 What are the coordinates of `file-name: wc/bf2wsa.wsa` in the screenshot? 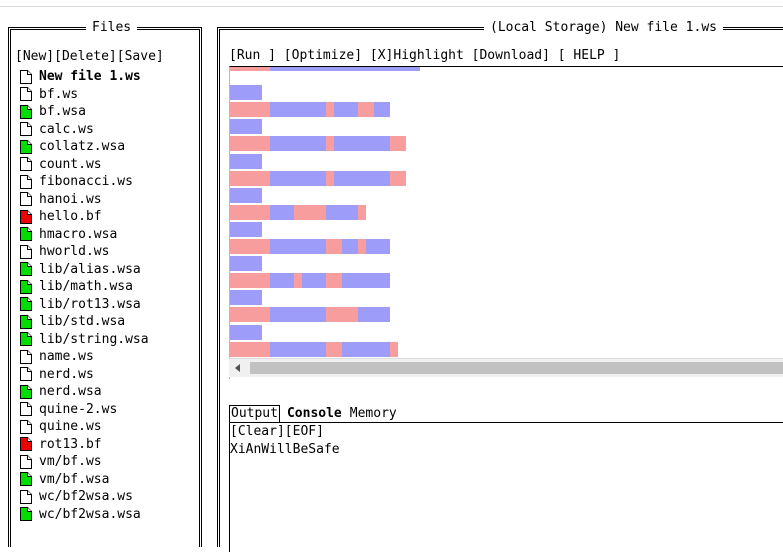 It's located at (90, 514).